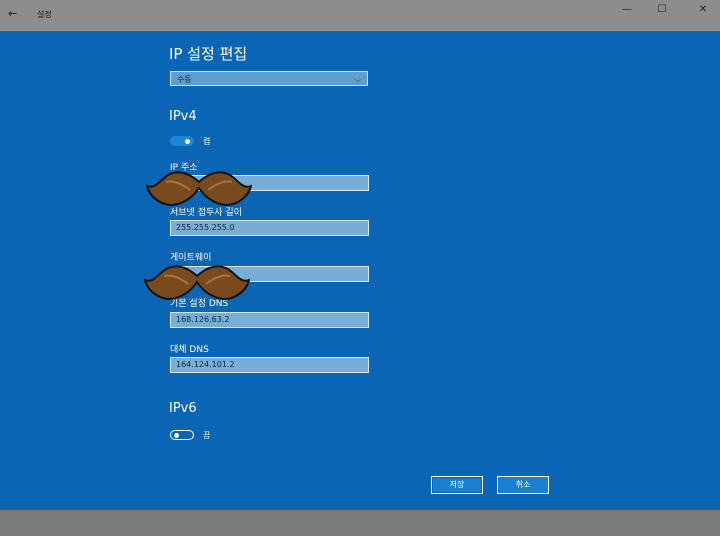 Image resolution: width=720 pixels, height=536 pixels. What do you see at coordinates (44, 14) in the screenshot?
I see `window-title: 설정` at bounding box center [44, 14].